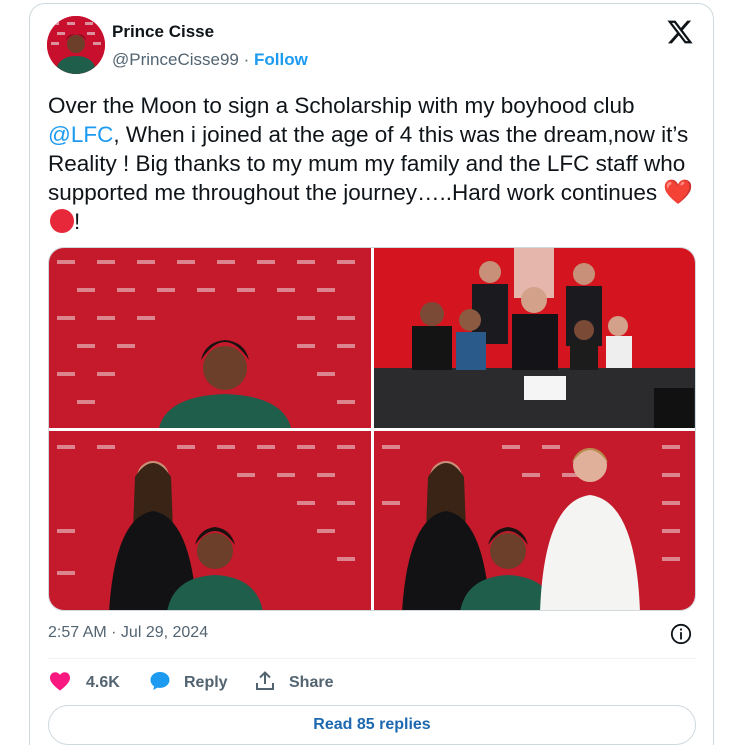  Describe the element at coordinates (163, 32) in the screenshot. I see `author-display-name: Prince Cisse` at that location.